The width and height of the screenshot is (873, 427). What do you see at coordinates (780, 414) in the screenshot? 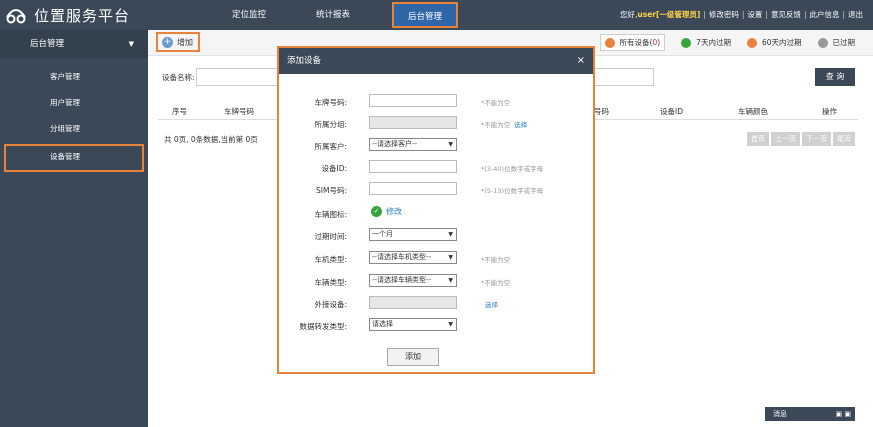
I see `message-label: 消息` at bounding box center [780, 414].